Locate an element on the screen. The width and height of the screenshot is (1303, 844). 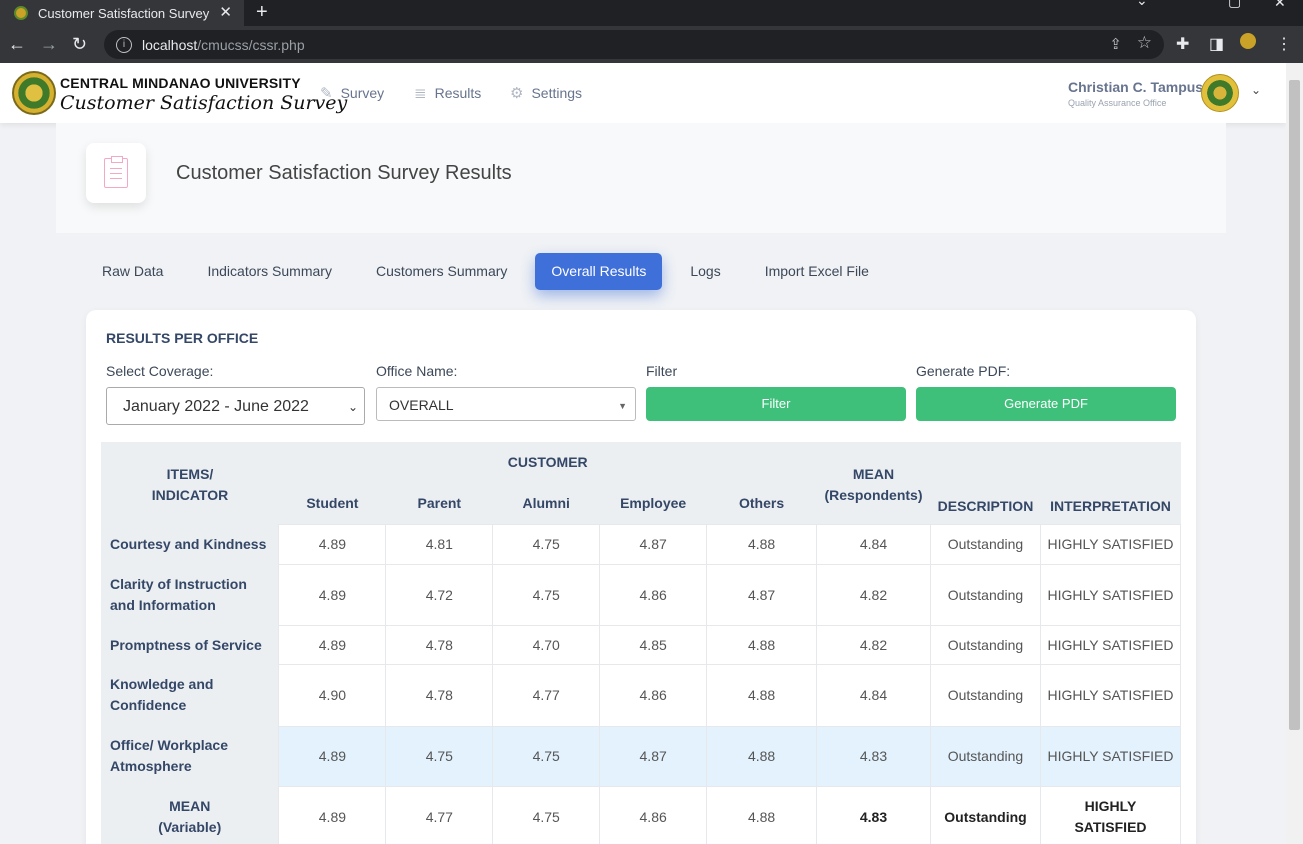
user-name: Christian C. Tampus is located at coordinates (1135, 87).